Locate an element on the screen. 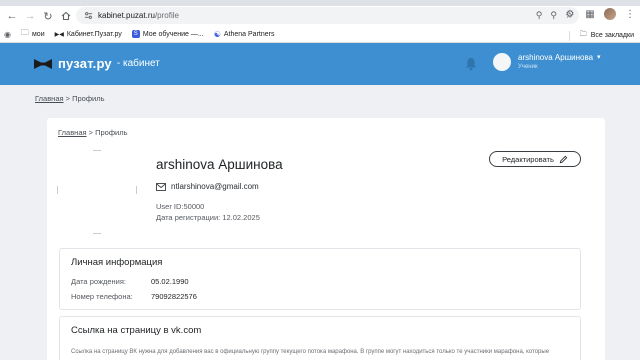 This screenshot has height=360, width=640. envelope-icon is located at coordinates (161, 186).